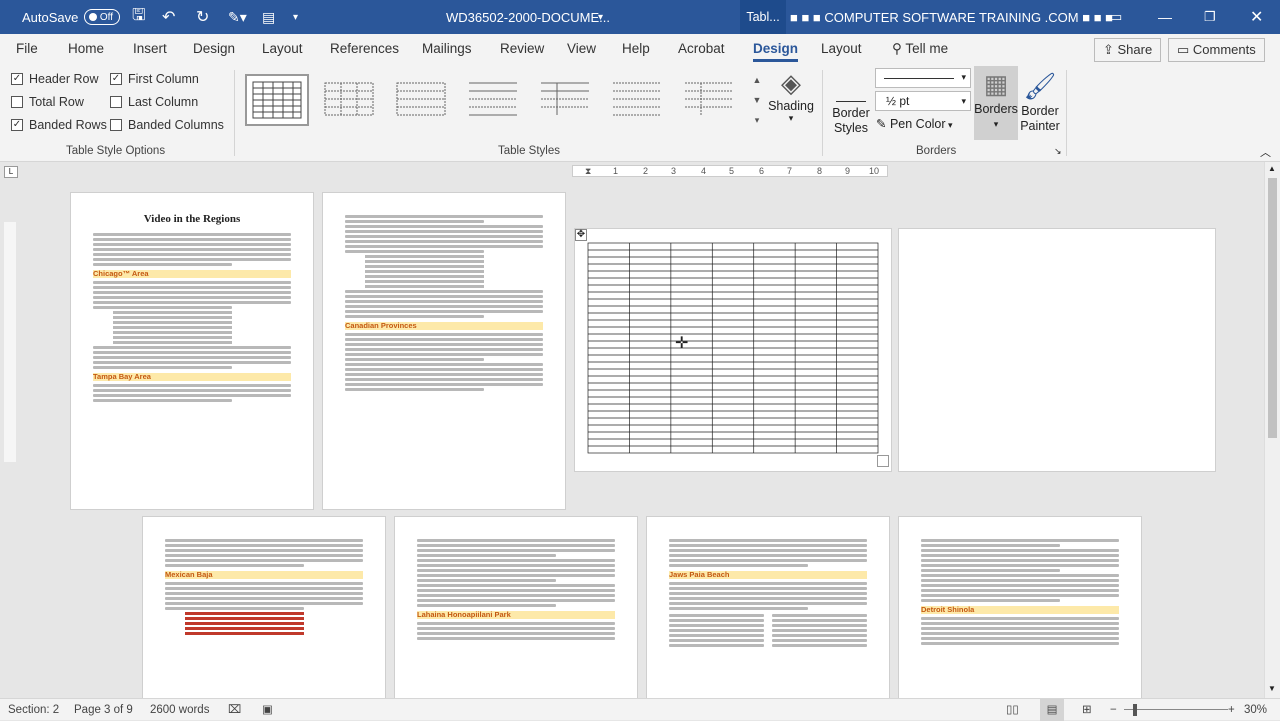  I want to click on tab-table-layout: Layout, so click(841, 49).